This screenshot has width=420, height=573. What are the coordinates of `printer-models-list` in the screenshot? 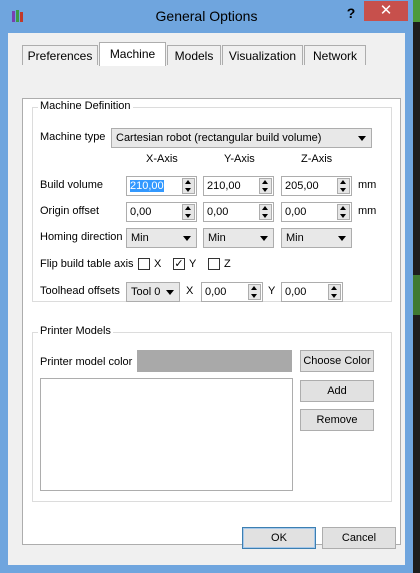 It's located at (166, 434).